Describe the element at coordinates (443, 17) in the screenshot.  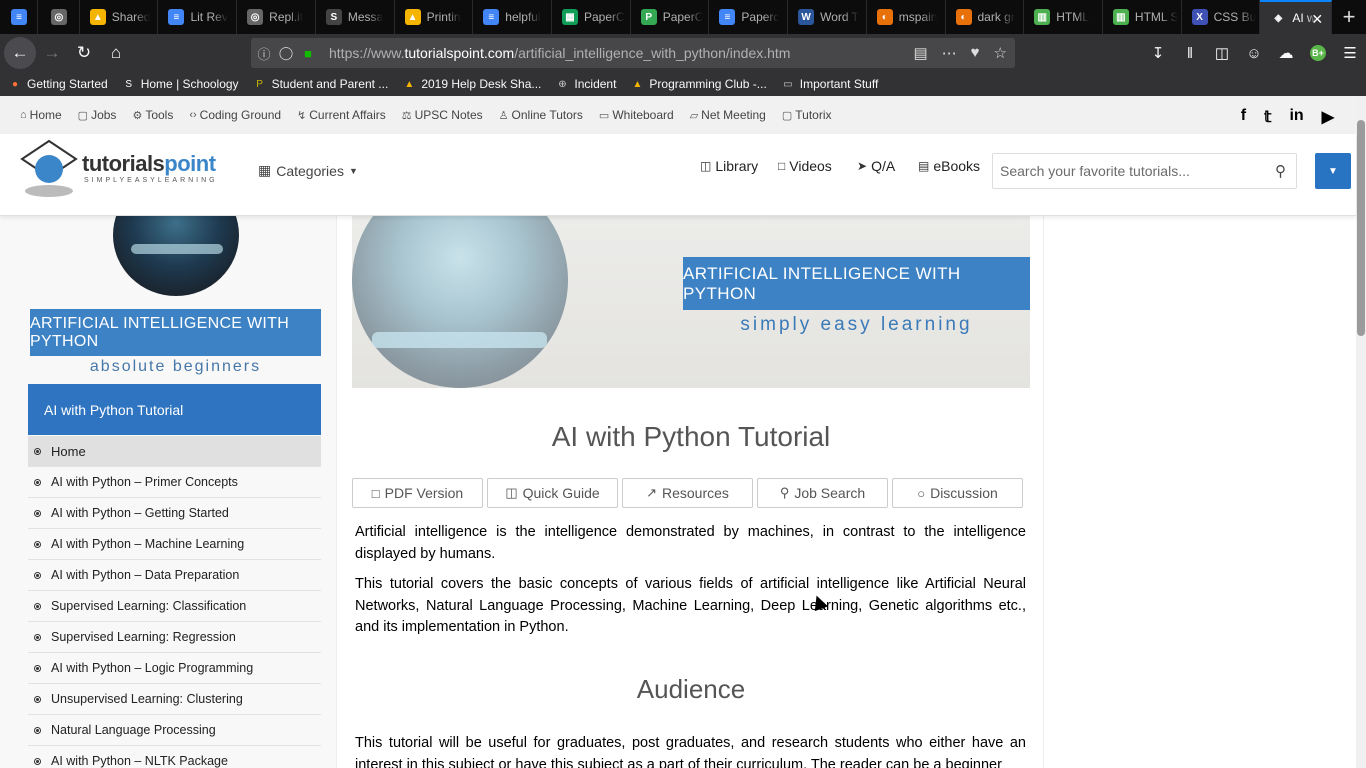
I see `tab-title: Printin` at that location.